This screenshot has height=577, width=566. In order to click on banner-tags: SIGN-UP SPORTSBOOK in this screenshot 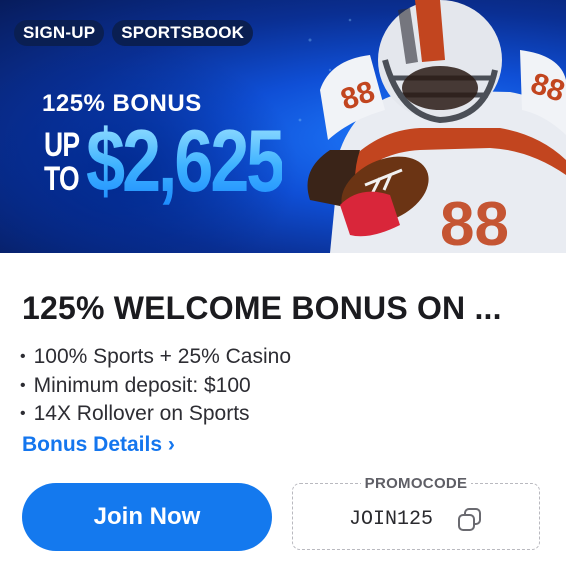, I will do `click(134, 33)`.